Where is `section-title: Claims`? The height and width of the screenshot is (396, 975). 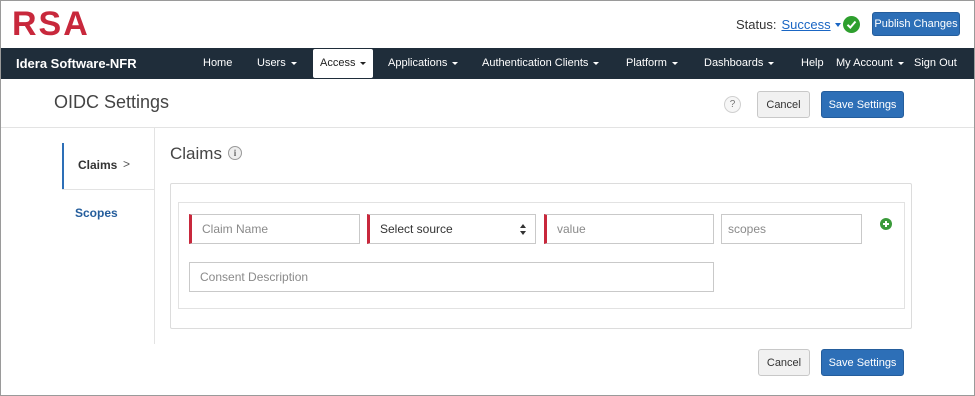
section-title: Claims is located at coordinates (196, 153).